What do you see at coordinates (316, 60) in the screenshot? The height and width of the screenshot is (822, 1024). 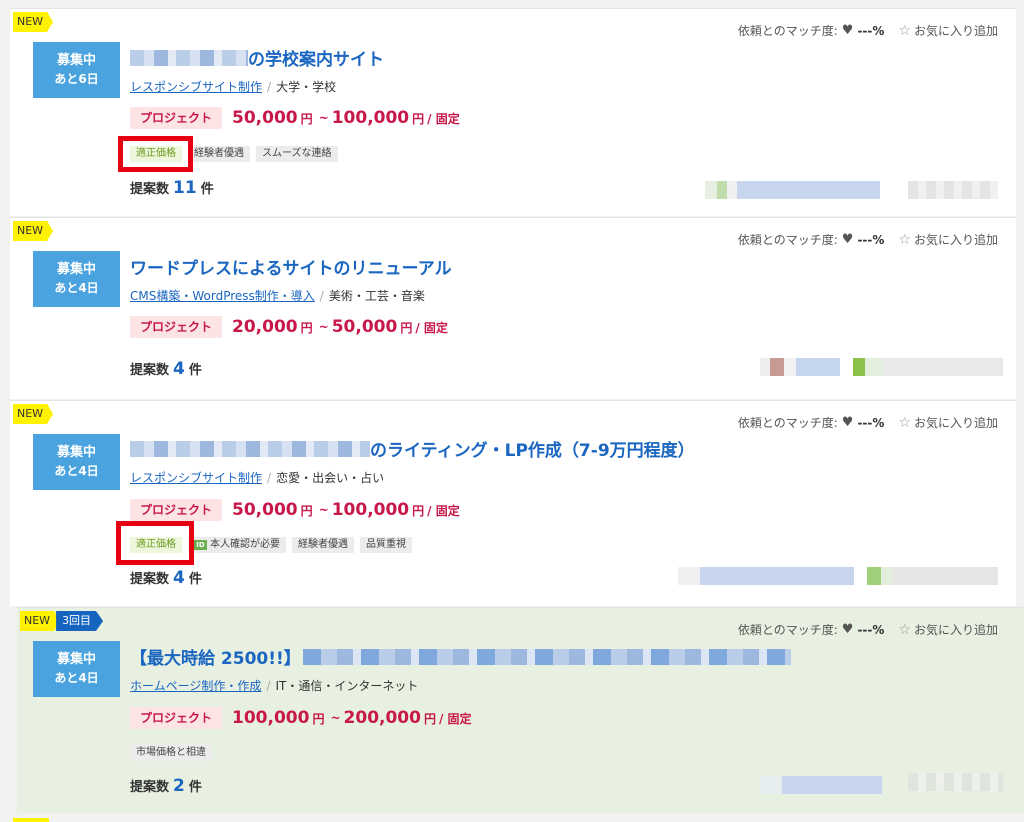 I see `job-title: の学校案内サイト` at bounding box center [316, 60].